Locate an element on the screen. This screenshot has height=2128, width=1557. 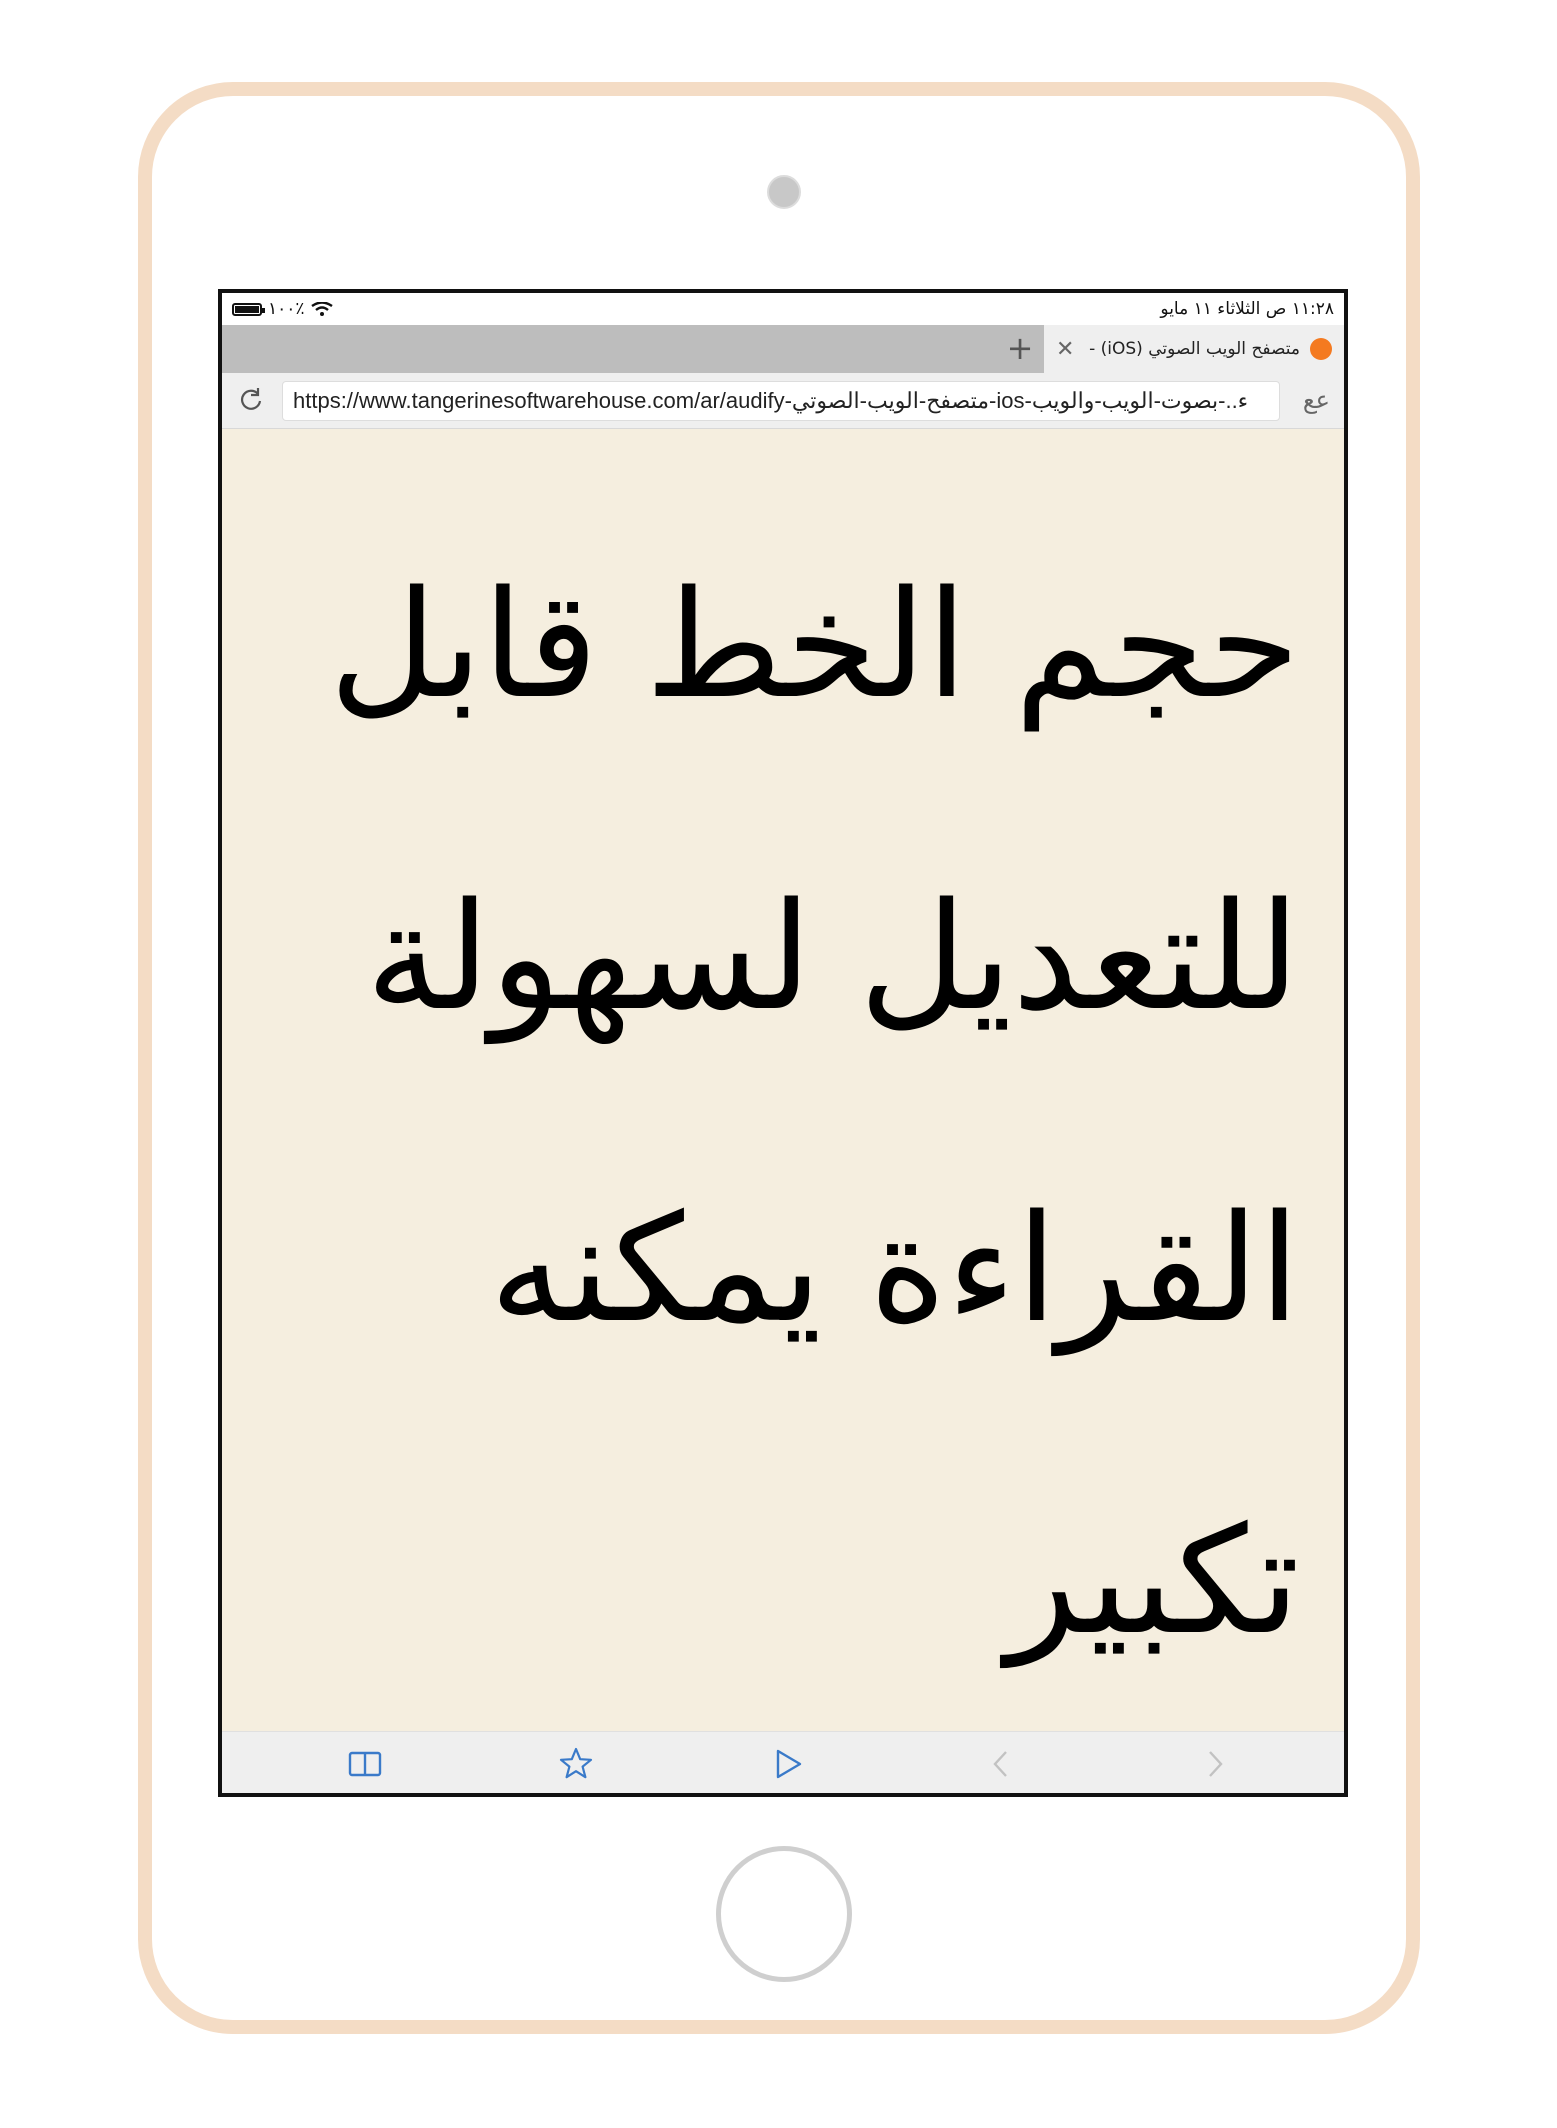
bookmark-star-icon is located at coordinates (576, 1763).